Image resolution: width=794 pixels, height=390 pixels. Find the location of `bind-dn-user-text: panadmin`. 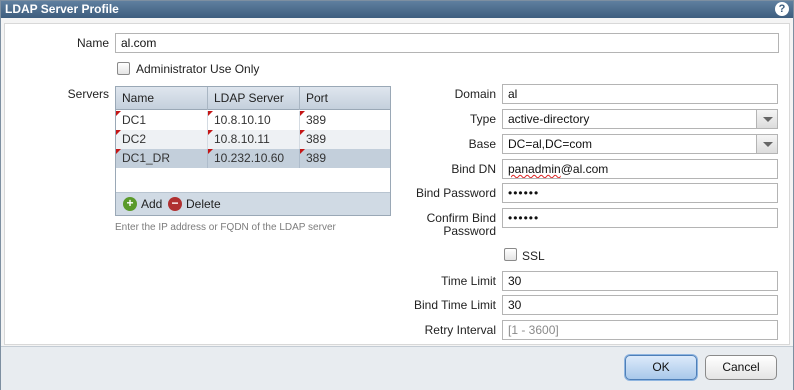

bind-dn-user-text: panadmin is located at coordinates (534, 169).